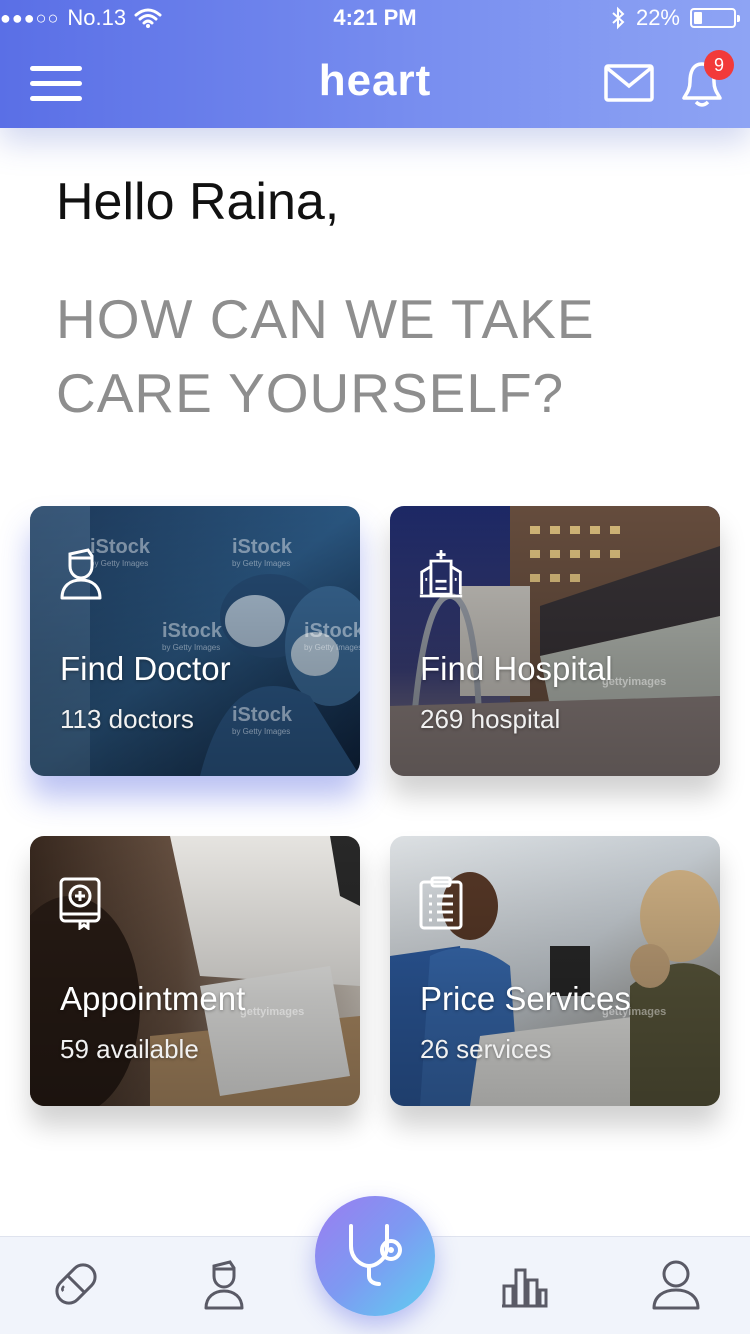 The height and width of the screenshot is (1334, 750). Describe the element at coordinates (715, 18) in the screenshot. I see `battery-icon` at that location.